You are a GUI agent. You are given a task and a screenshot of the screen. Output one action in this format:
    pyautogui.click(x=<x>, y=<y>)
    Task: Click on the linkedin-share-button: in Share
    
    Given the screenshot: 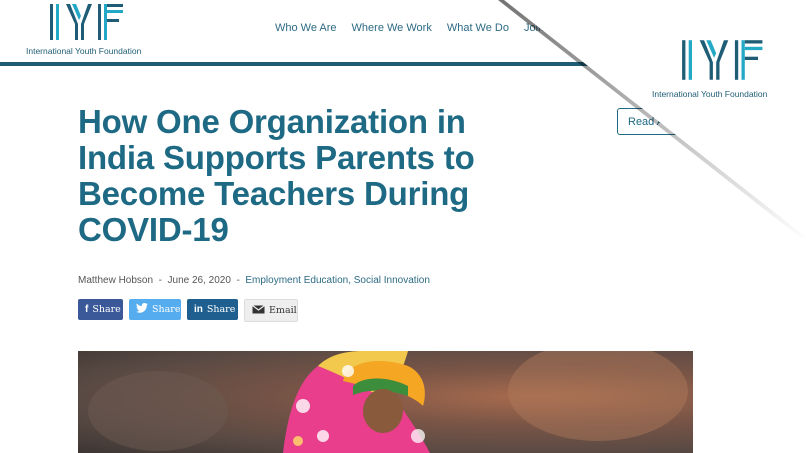 What is the action you would take?
    pyautogui.click(x=212, y=309)
    